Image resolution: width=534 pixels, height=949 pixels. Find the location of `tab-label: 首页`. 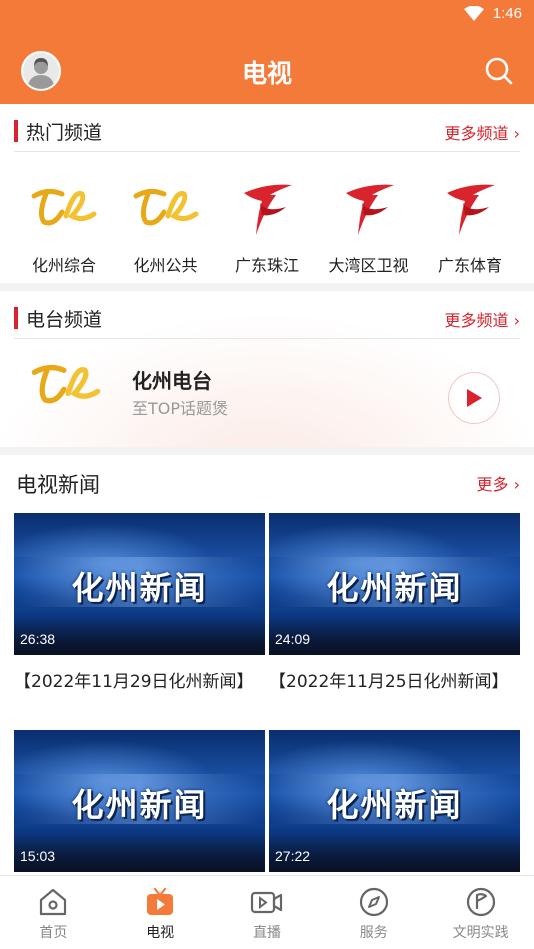

tab-label: 首页 is located at coordinates (53, 933).